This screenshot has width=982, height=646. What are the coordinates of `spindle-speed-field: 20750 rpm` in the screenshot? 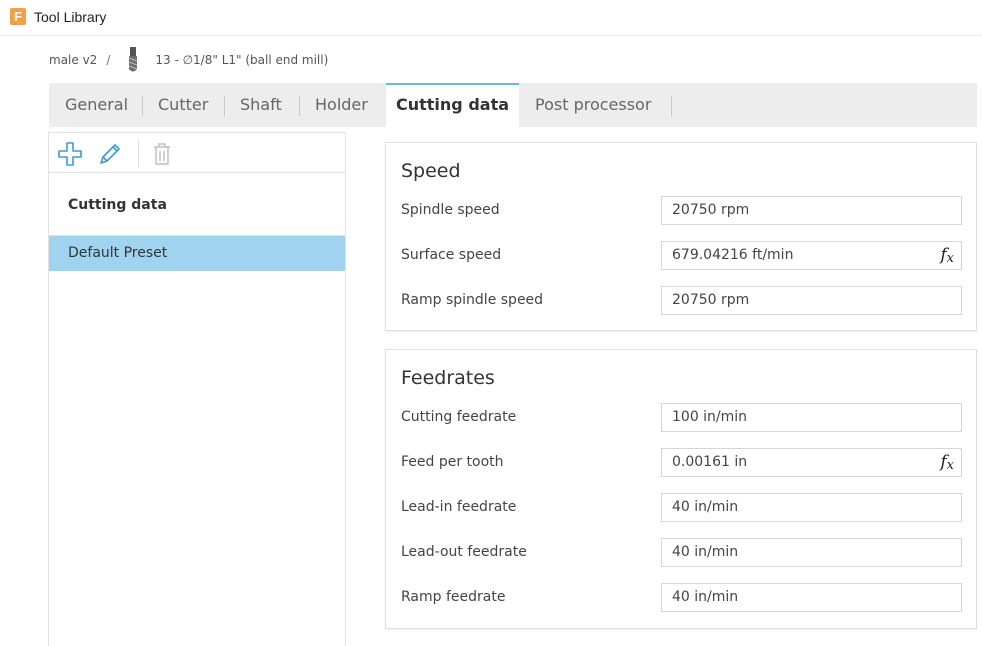 It's located at (811, 210).